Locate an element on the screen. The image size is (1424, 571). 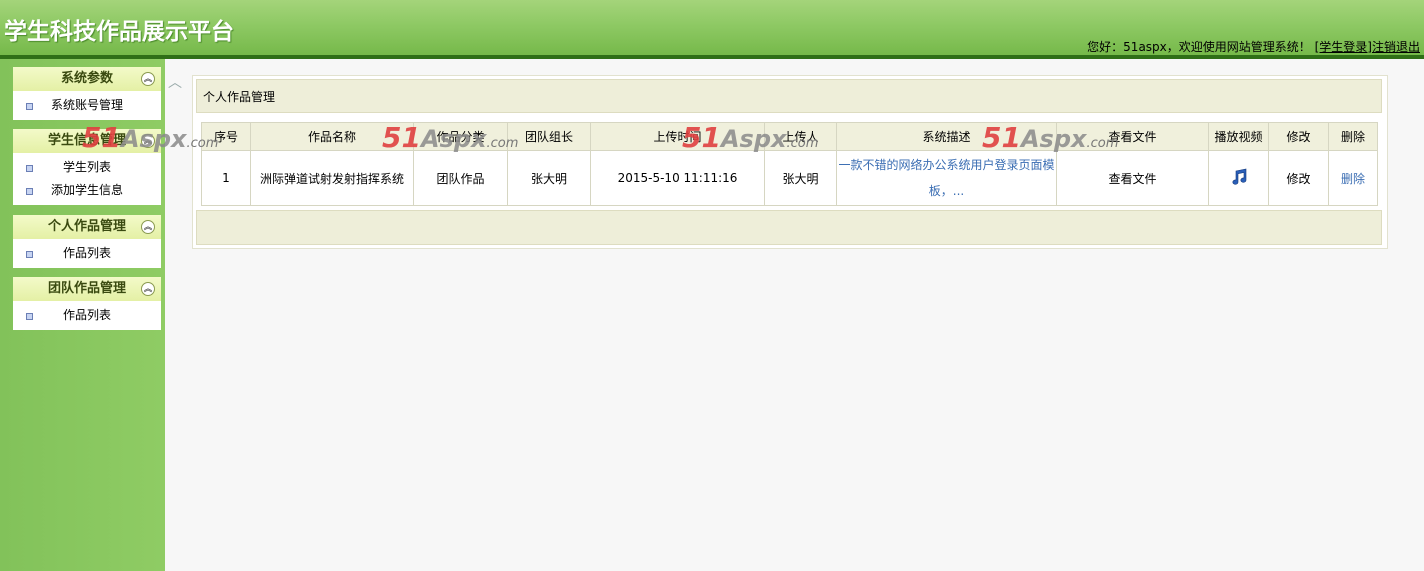
music-note-icon is located at coordinates (1239, 177).